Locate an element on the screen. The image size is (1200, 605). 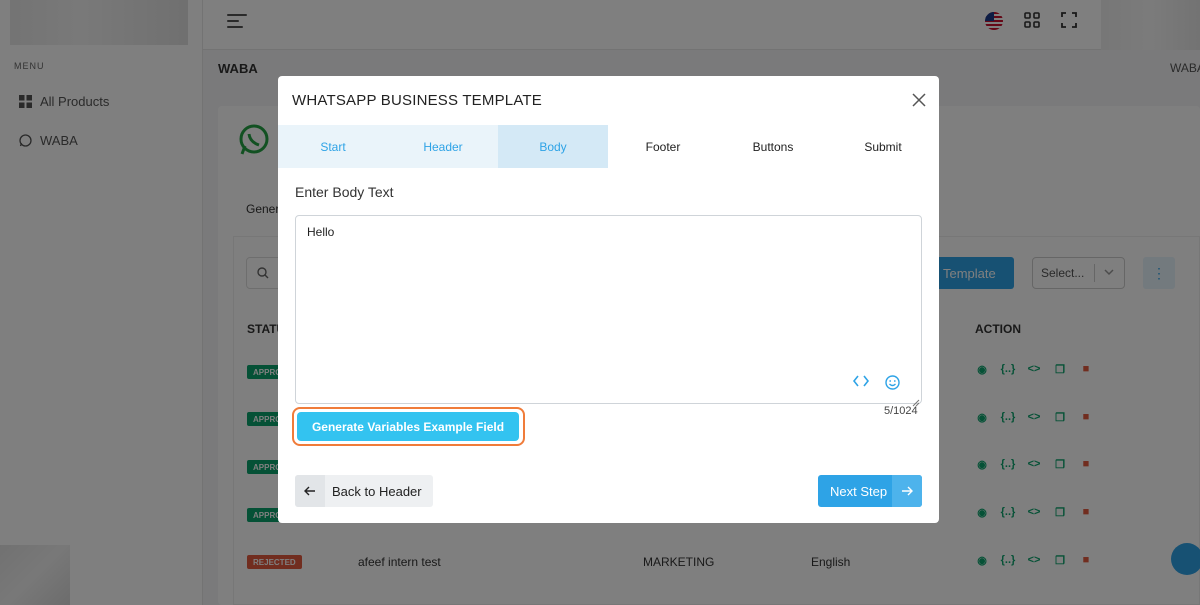
char-counter: 5/1024 is located at coordinates (901, 411).